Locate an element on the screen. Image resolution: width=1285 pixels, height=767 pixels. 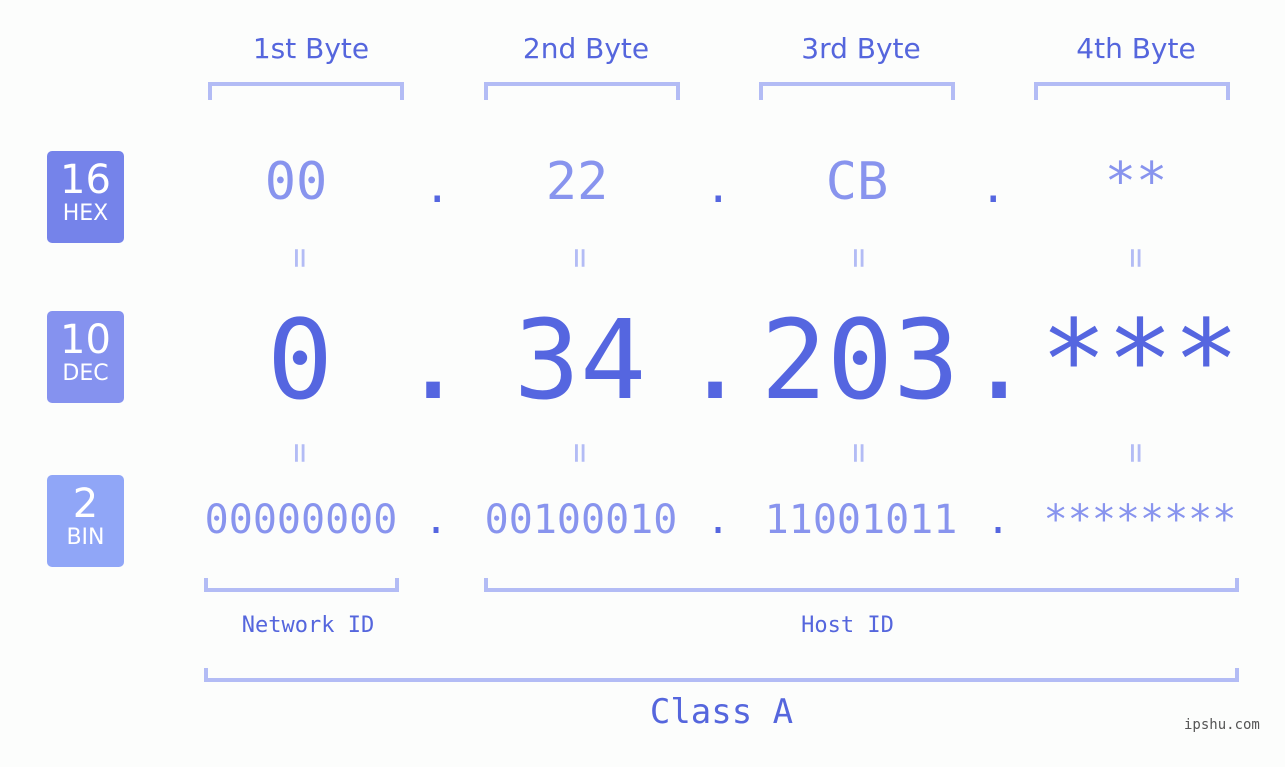
network-id-label: Network ID is located at coordinates (308, 625).